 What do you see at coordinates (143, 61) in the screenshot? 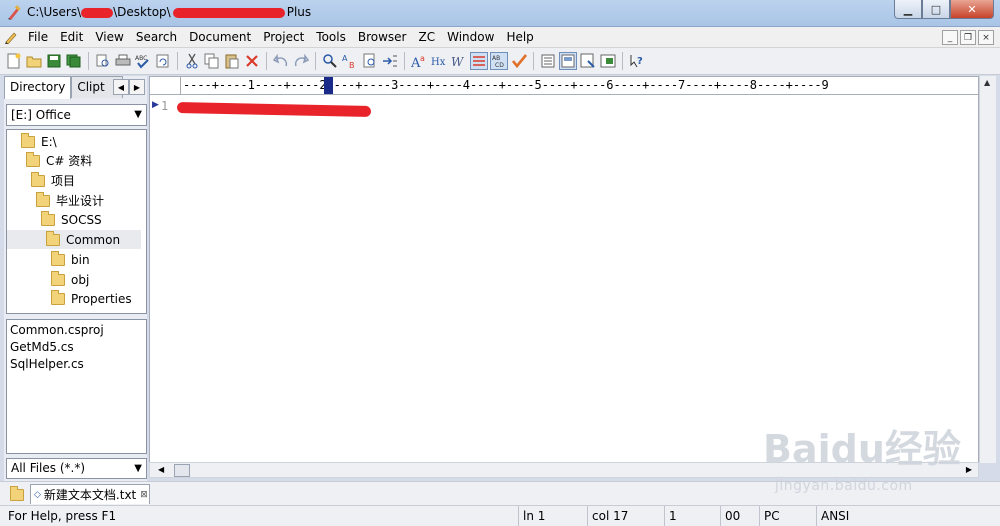
I see `spell-check-icon: ABC` at bounding box center [143, 61].